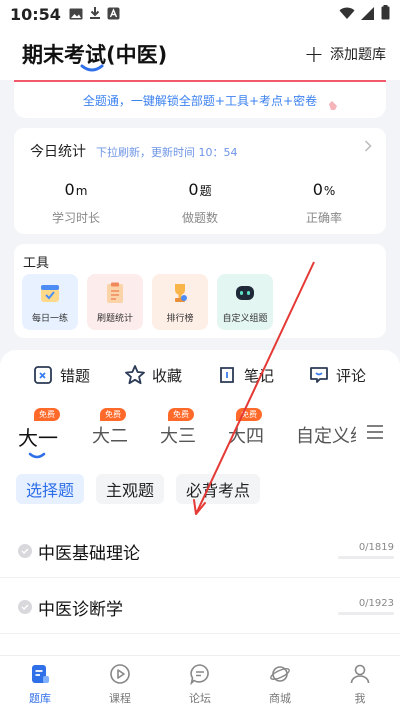 The height and width of the screenshot is (711, 400). I want to click on stat-label: 正确率, so click(323, 218).